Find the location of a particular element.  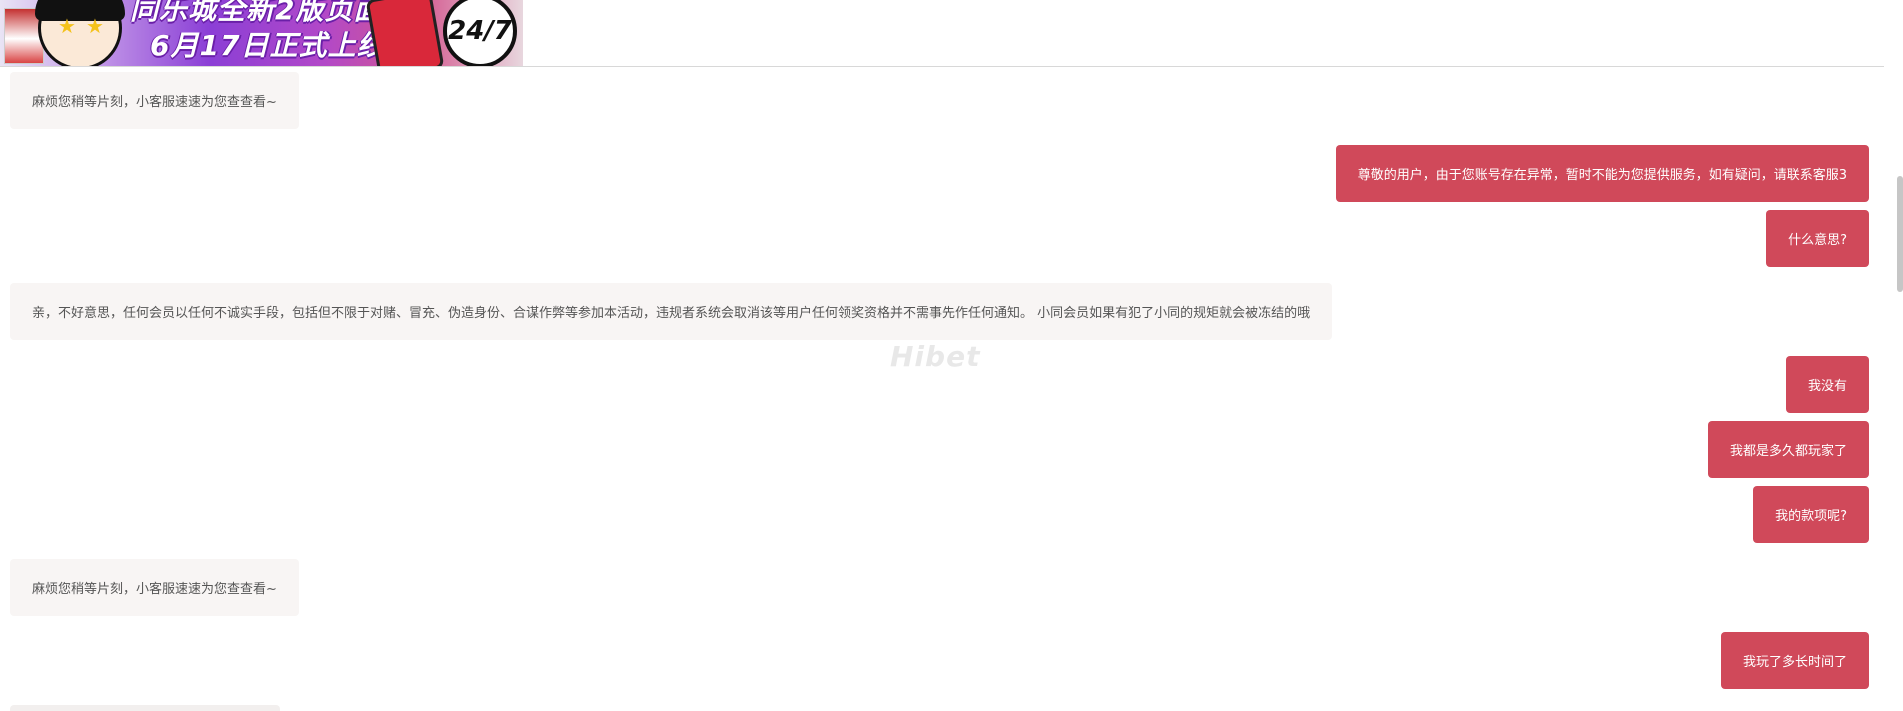

divider is located at coordinates (942, 66).